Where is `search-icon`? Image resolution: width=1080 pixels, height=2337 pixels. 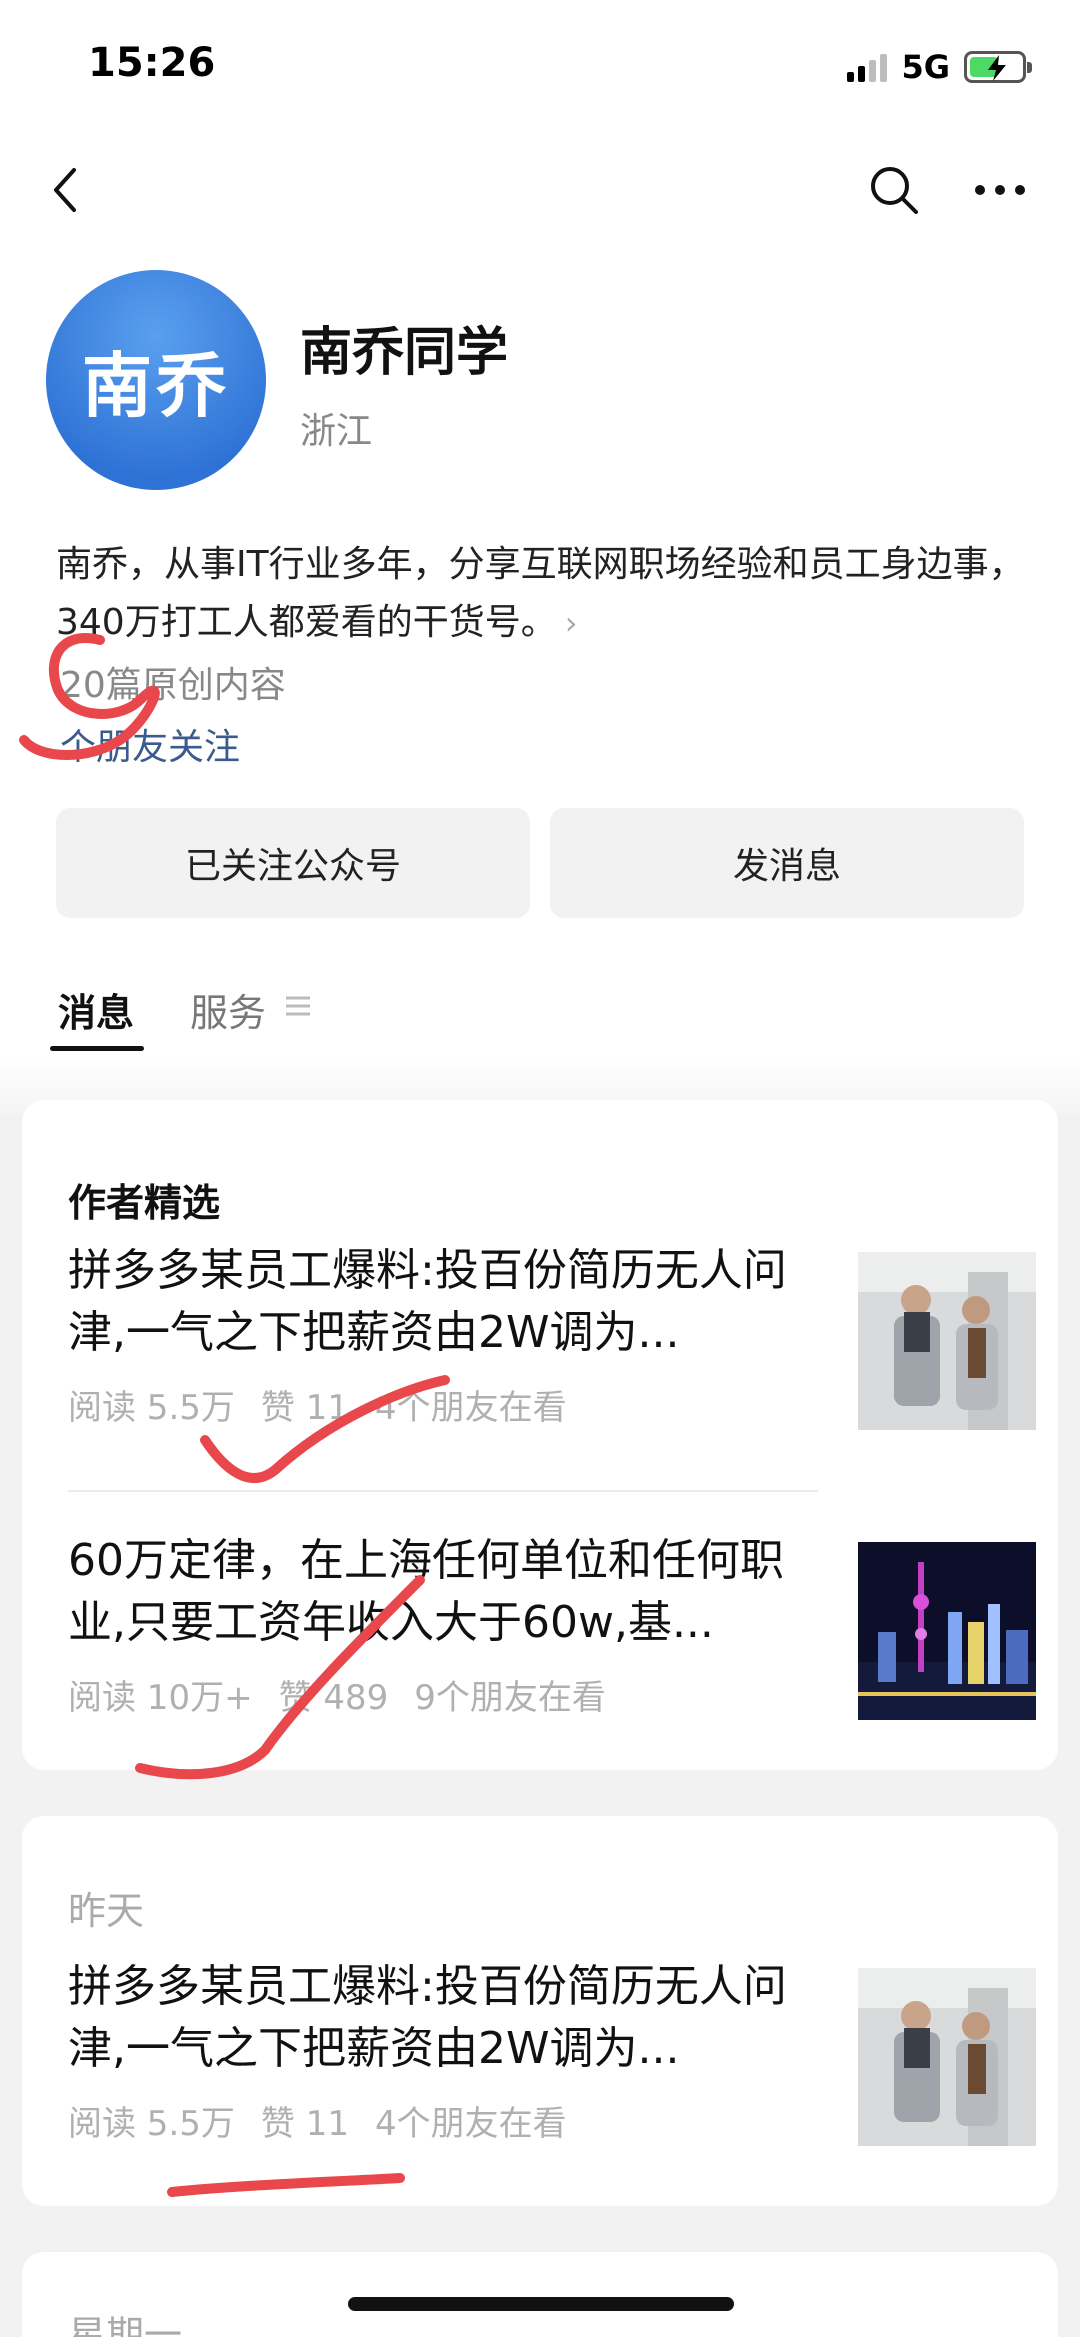 search-icon is located at coordinates (894, 190).